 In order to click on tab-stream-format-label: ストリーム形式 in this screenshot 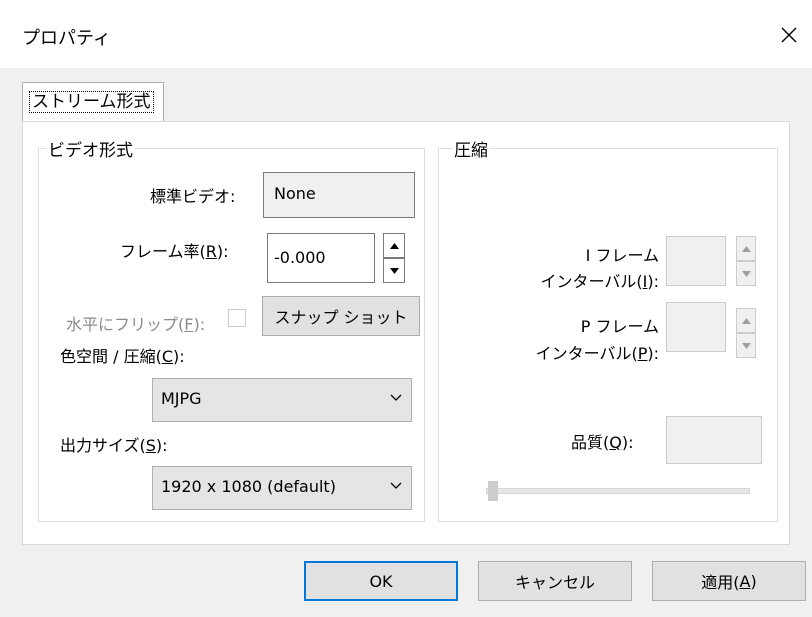, I will do `click(91, 102)`.